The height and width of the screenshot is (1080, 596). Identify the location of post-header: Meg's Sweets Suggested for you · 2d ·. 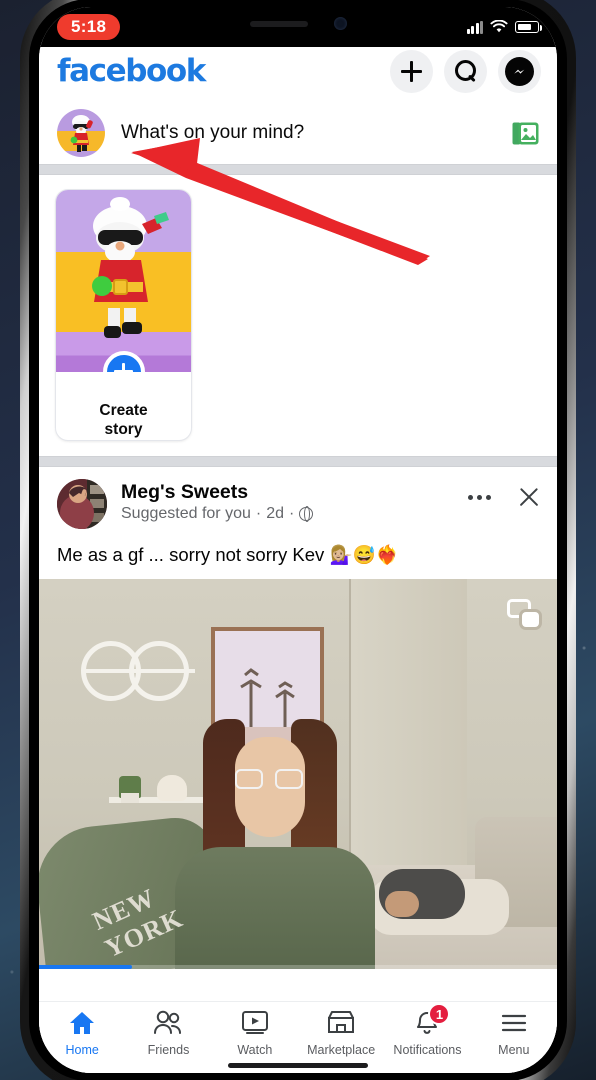
(298, 500).